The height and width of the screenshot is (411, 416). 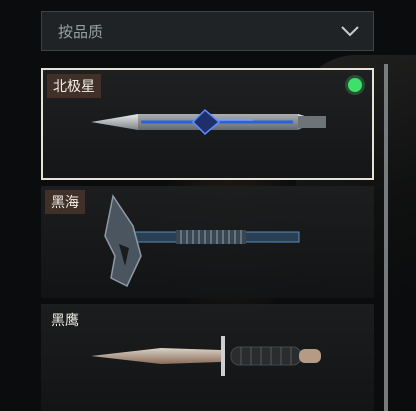 I want to click on dagger-icon, so click(x=206, y=356).